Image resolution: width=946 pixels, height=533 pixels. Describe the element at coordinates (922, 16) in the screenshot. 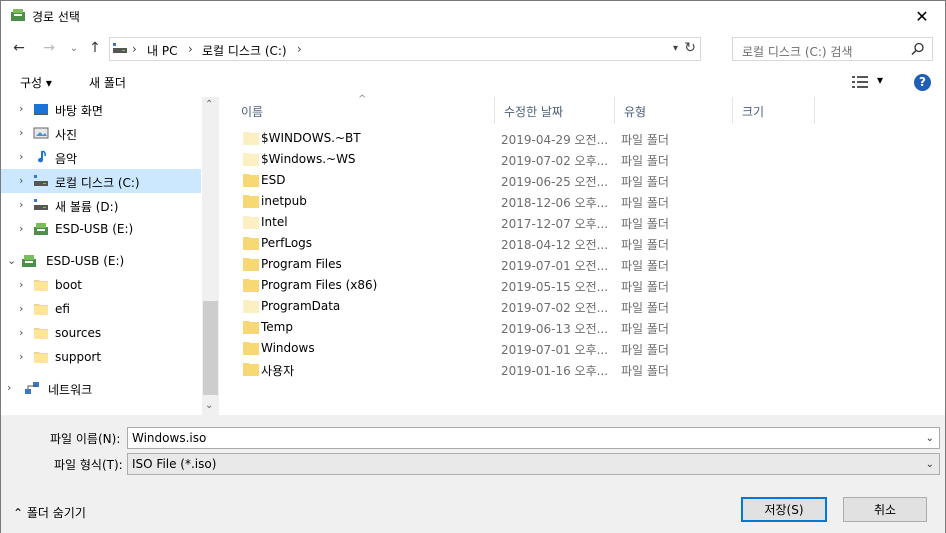

I see `close-button: ✕` at that location.